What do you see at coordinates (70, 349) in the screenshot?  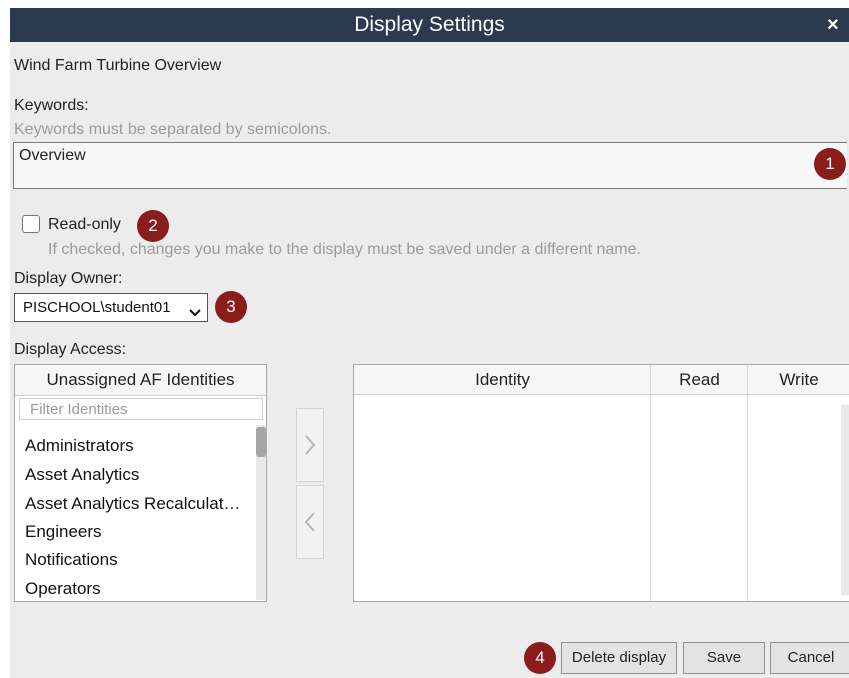 I see `display-access-label: Display Access:` at bounding box center [70, 349].